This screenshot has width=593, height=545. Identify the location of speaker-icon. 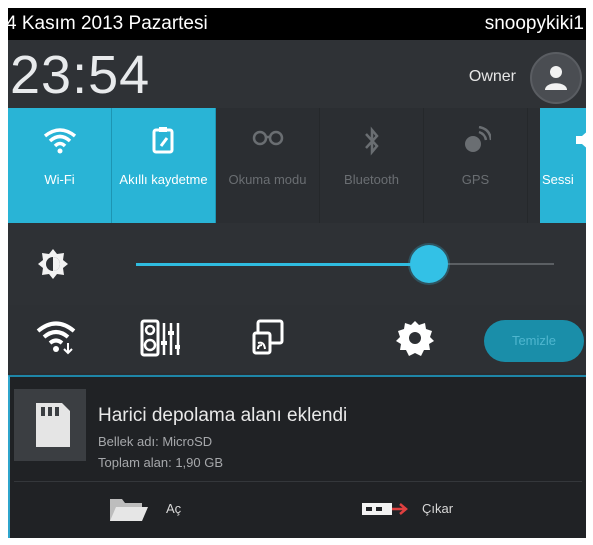
(581, 140).